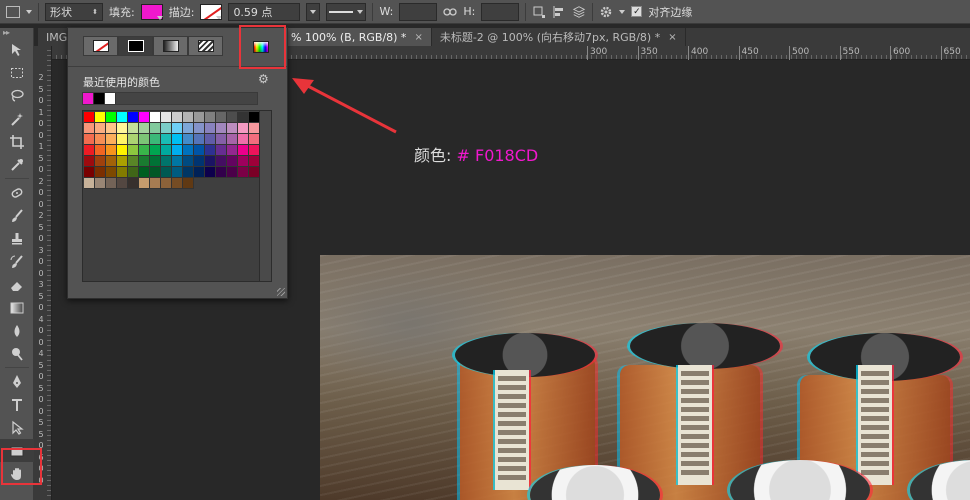 Image resolution: width=970 pixels, height=500 pixels. What do you see at coordinates (100, 46) in the screenshot?
I see `no-fill-button` at bounding box center [100, 46].